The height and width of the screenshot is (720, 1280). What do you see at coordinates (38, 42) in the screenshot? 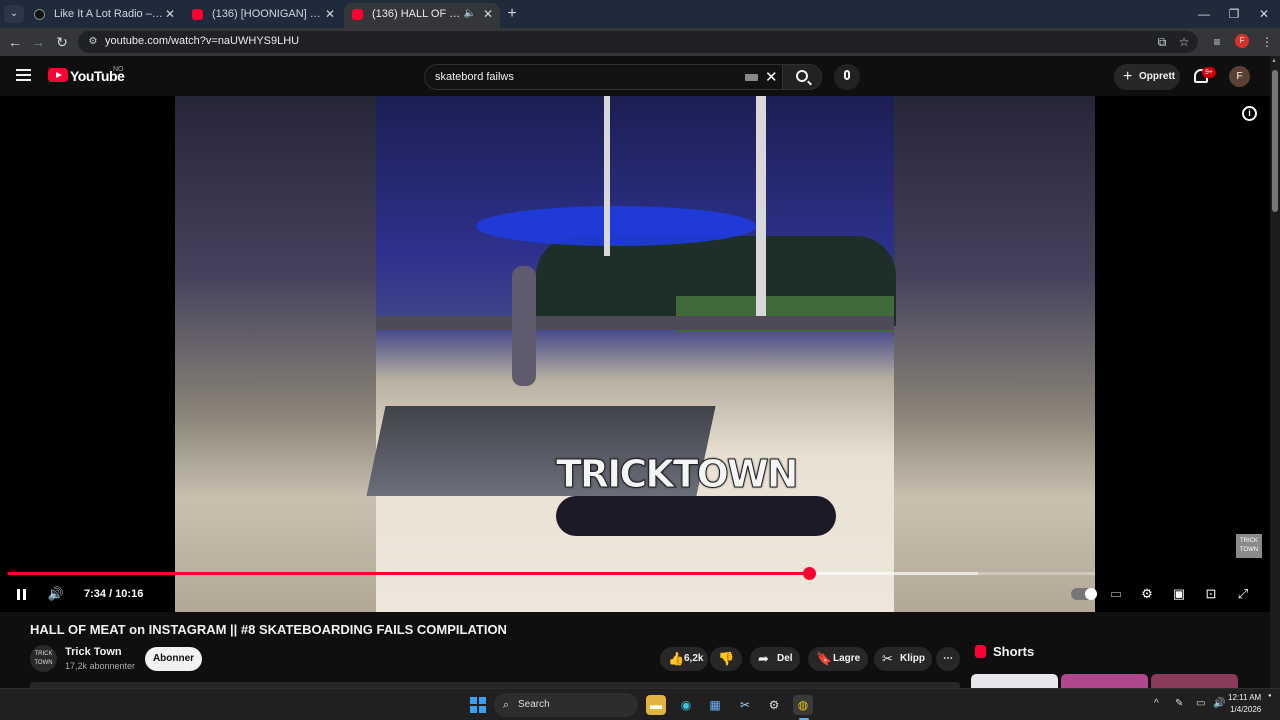
I see `forward-arrow-icon: →` at bounding box center [38, 42].